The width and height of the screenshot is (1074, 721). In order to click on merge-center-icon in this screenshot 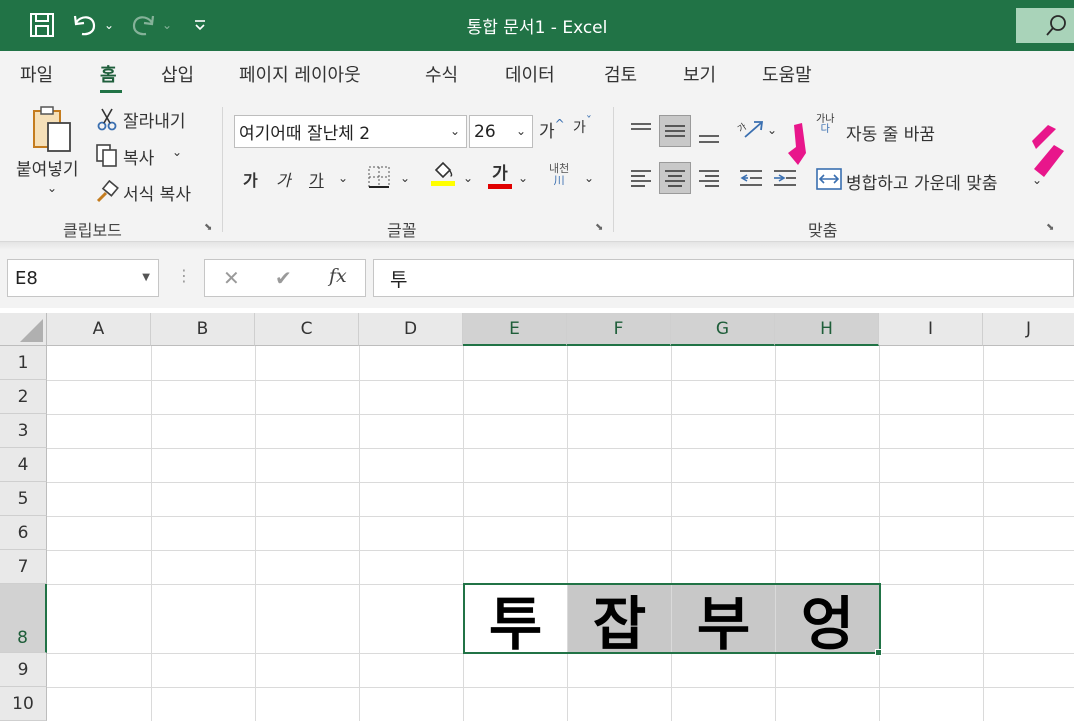, I will do `click(829, 179)`.